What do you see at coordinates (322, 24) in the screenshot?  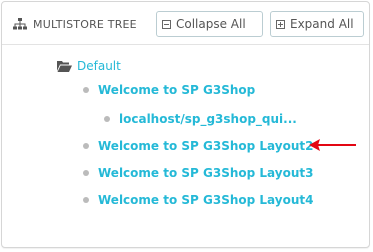 I see `expand-all-label: Expand All` at bounding box center [322, 24].